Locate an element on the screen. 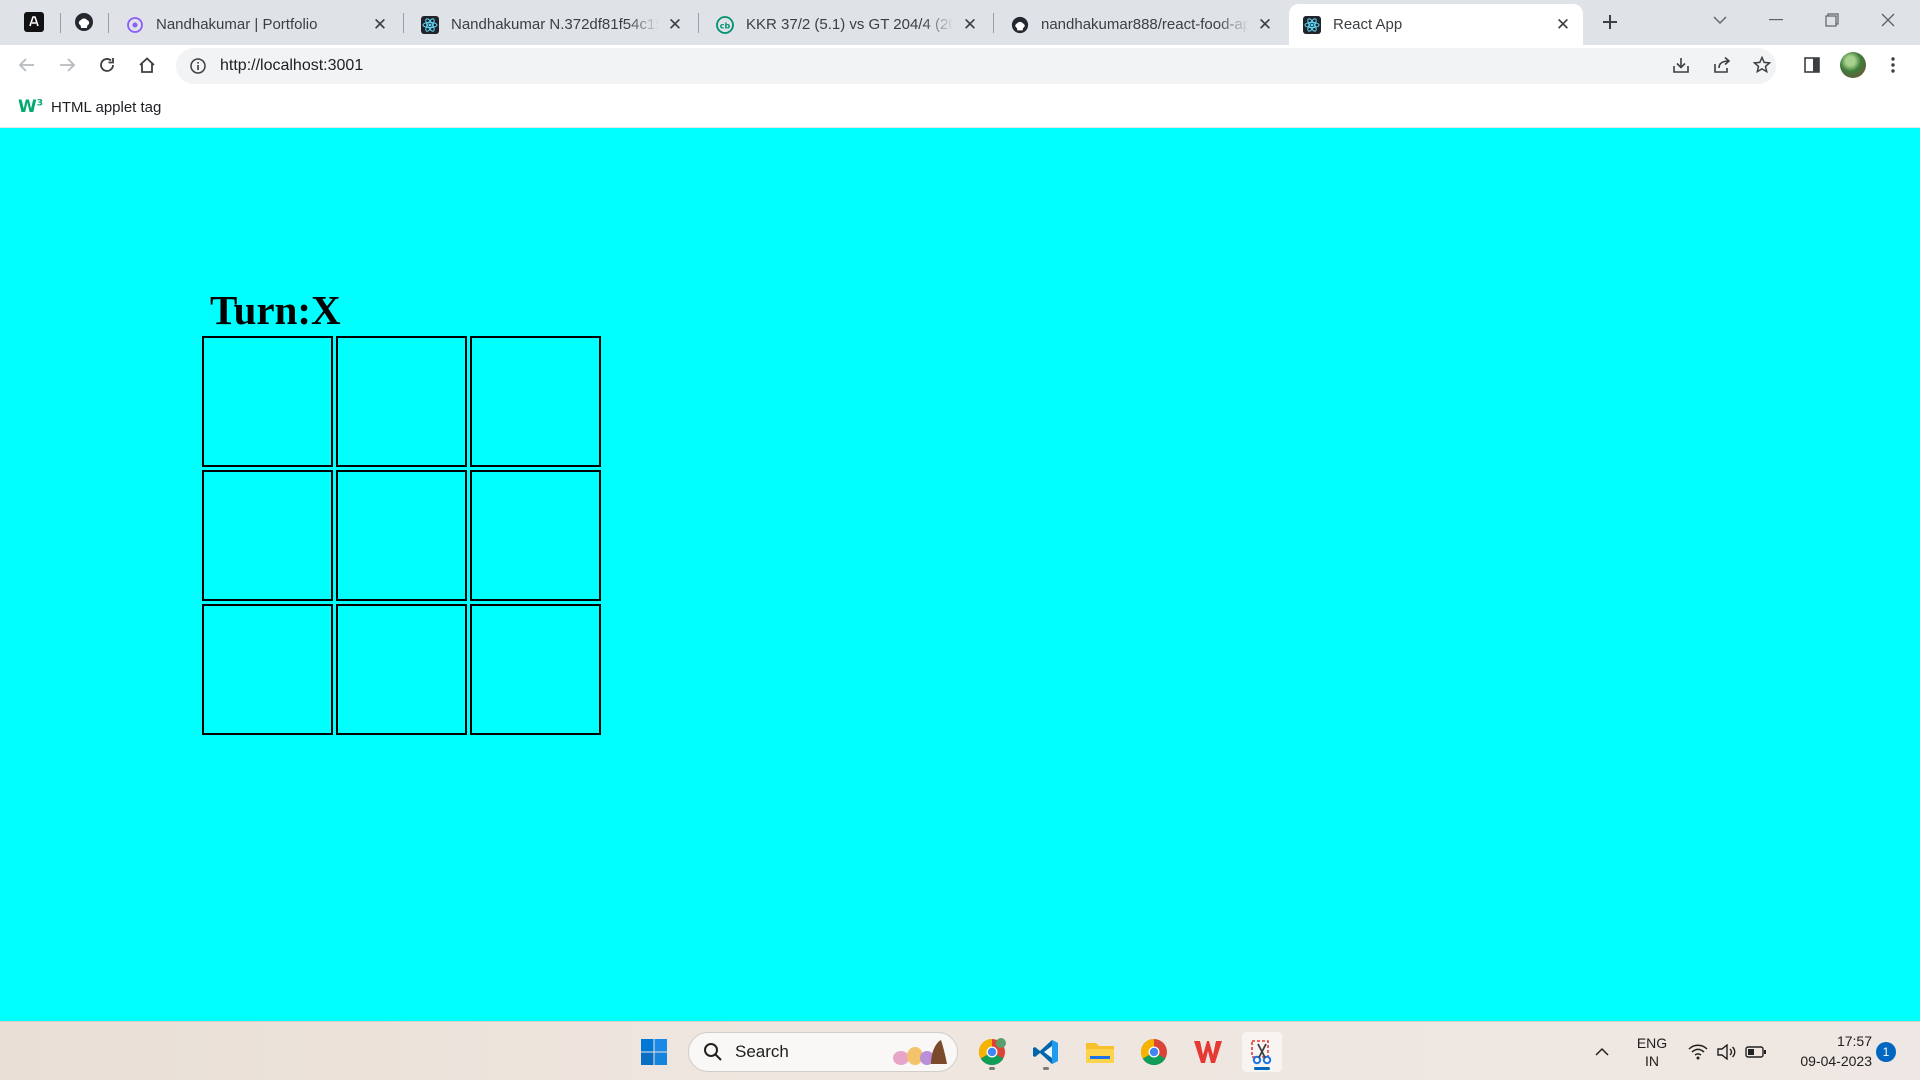  search-icon is located at coordinates (713, 1052).